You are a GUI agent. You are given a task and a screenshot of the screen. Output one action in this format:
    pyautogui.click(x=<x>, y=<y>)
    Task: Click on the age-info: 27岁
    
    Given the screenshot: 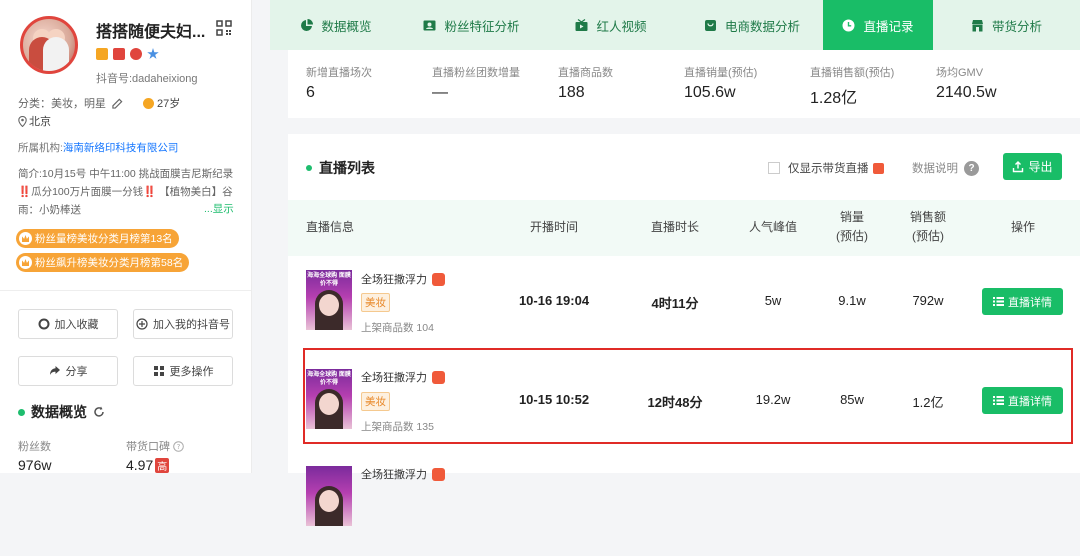 What is the action you would take?
    pyautogui.click(x=161, y=103)
    